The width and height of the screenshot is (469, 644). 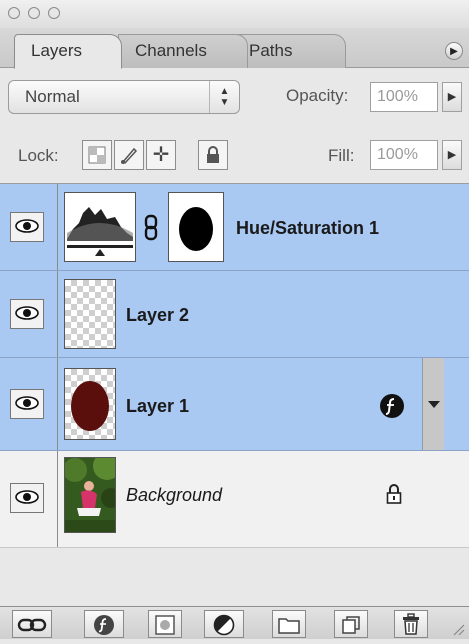 I want to click on layer-mask-thumbnail-icon, so click(x=196, y=227).